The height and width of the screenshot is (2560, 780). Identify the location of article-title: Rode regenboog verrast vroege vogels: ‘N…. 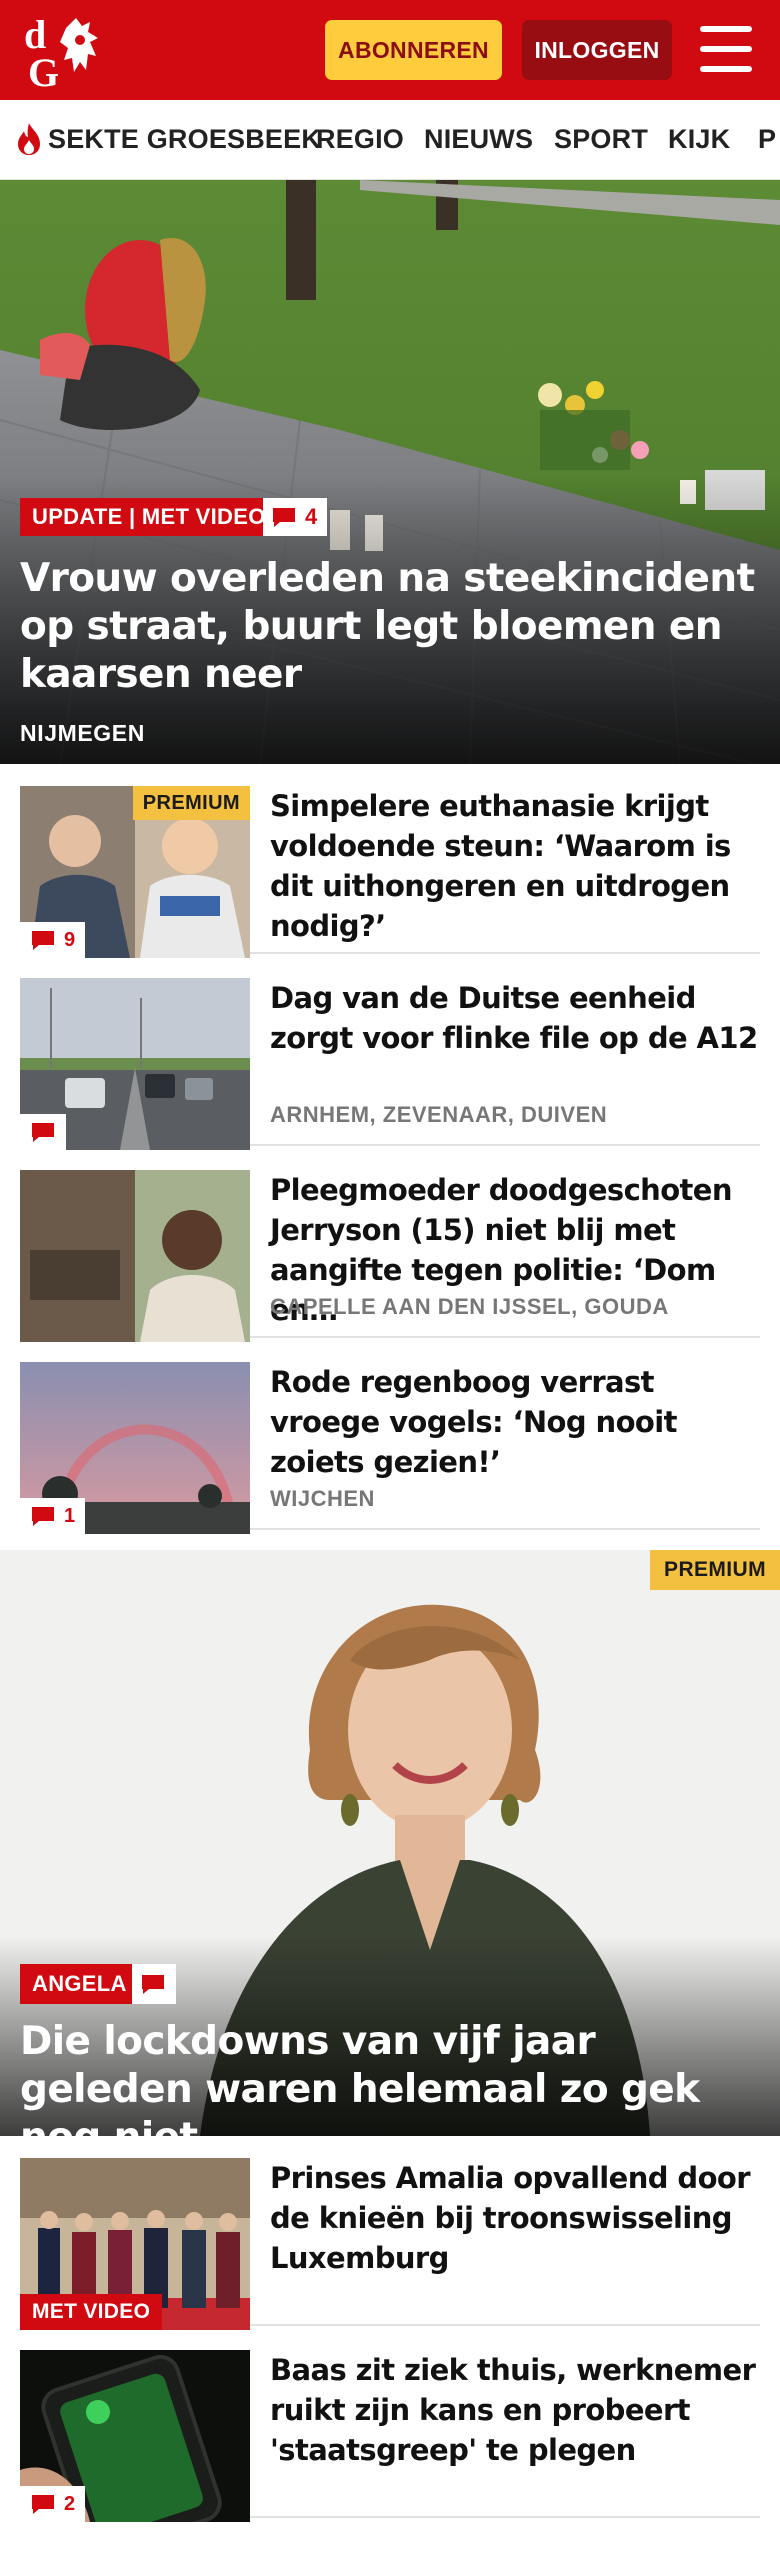
(515, 1422).